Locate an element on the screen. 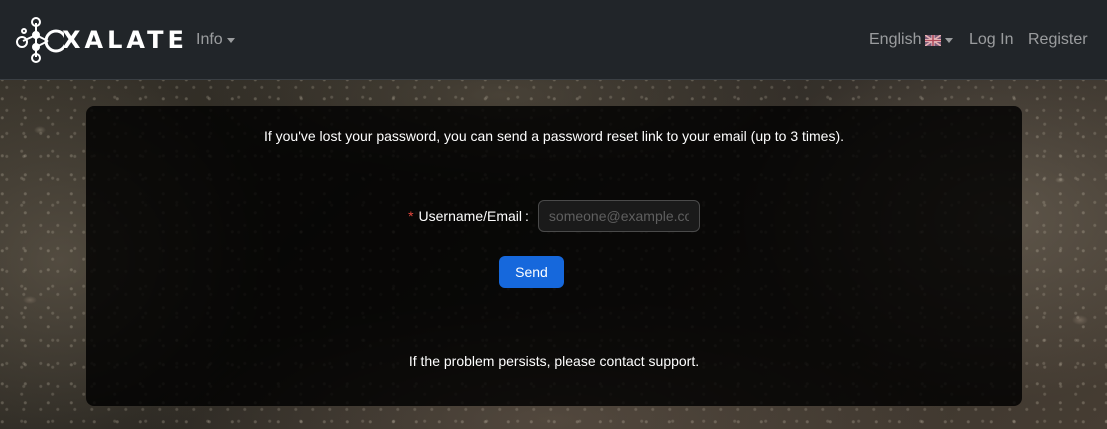 The image size is (1107, 429). info-menu: Info is located at coordinates (215, 40).